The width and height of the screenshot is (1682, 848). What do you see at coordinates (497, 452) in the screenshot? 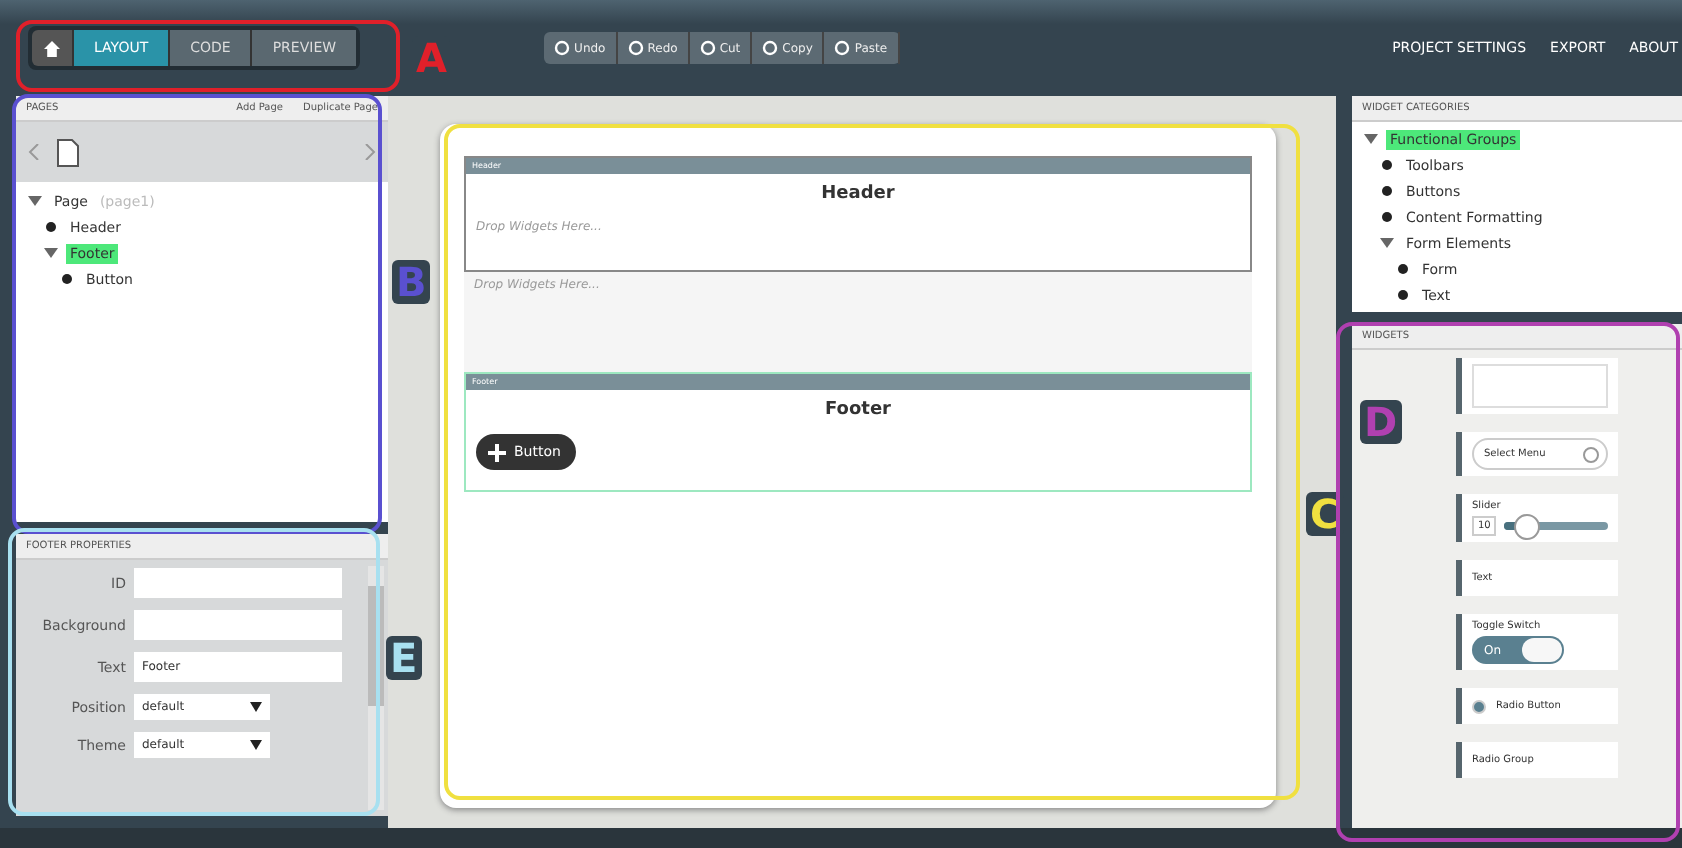
I see `plus-icon` at bounding box center [497, 452].